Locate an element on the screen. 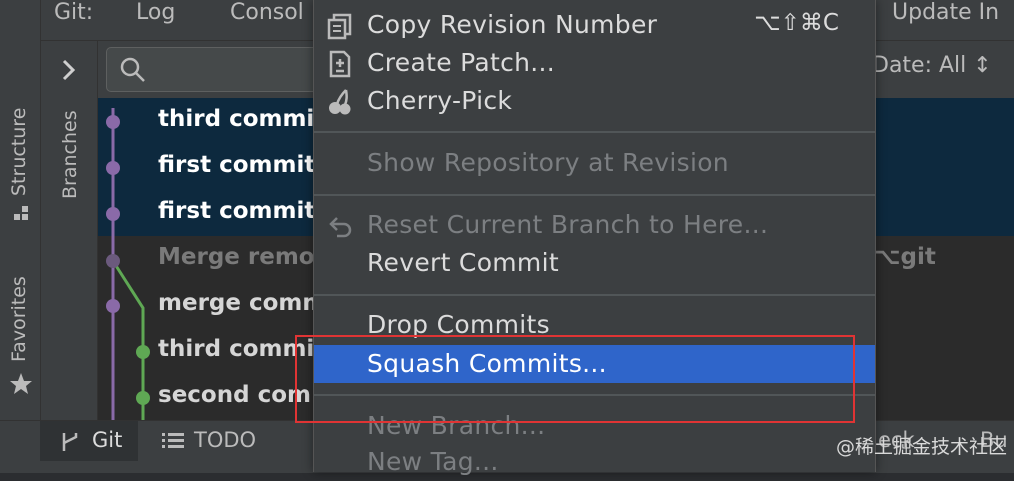  menu-item-show-repository-at-revision: Show Repository at Revision is located at coordinates (594, 163).